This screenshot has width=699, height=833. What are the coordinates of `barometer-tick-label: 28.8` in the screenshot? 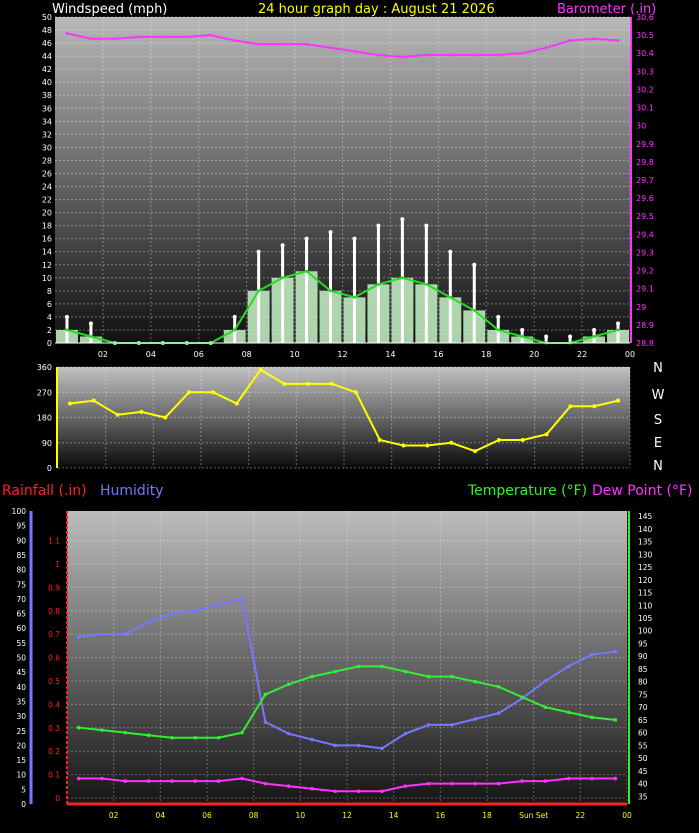 It's located at (645, 343).